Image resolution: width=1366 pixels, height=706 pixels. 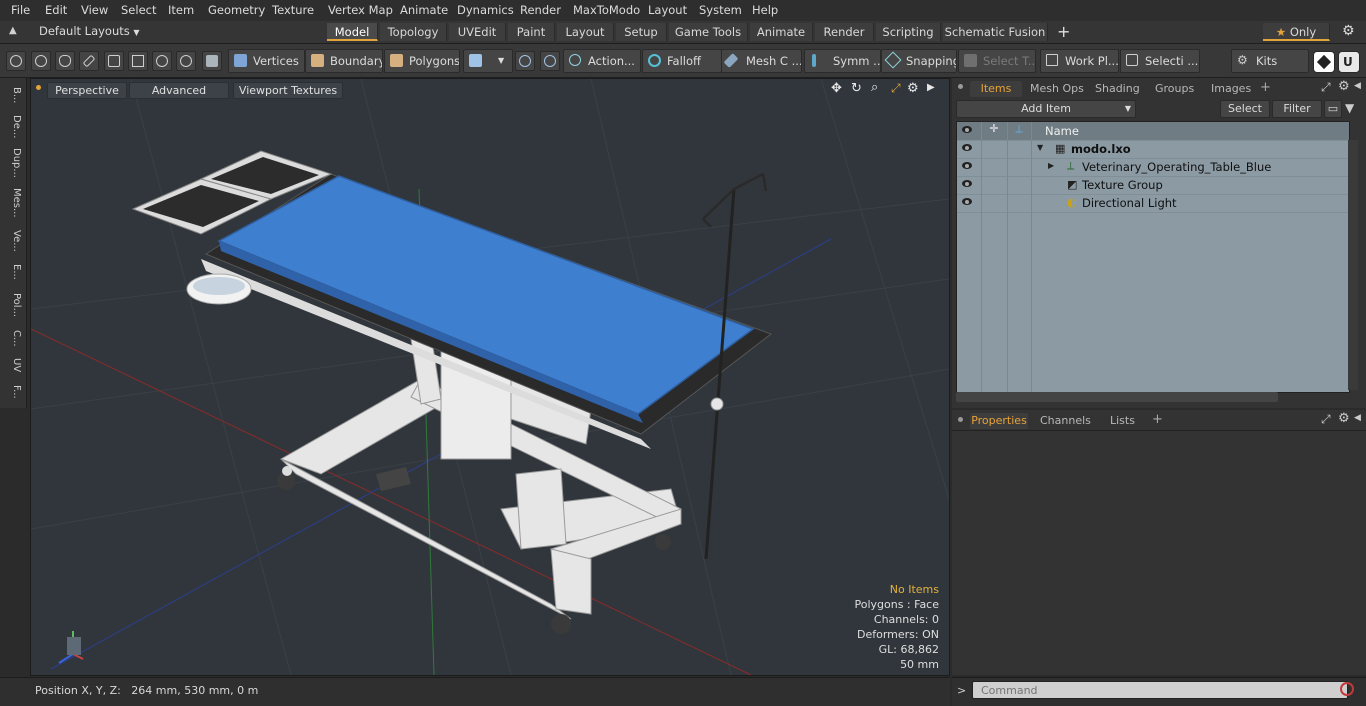 What do you see at coordinates (424, 10) in the screenshot?
I see `menu-animate: Animate` at bounding box center [424, 10].